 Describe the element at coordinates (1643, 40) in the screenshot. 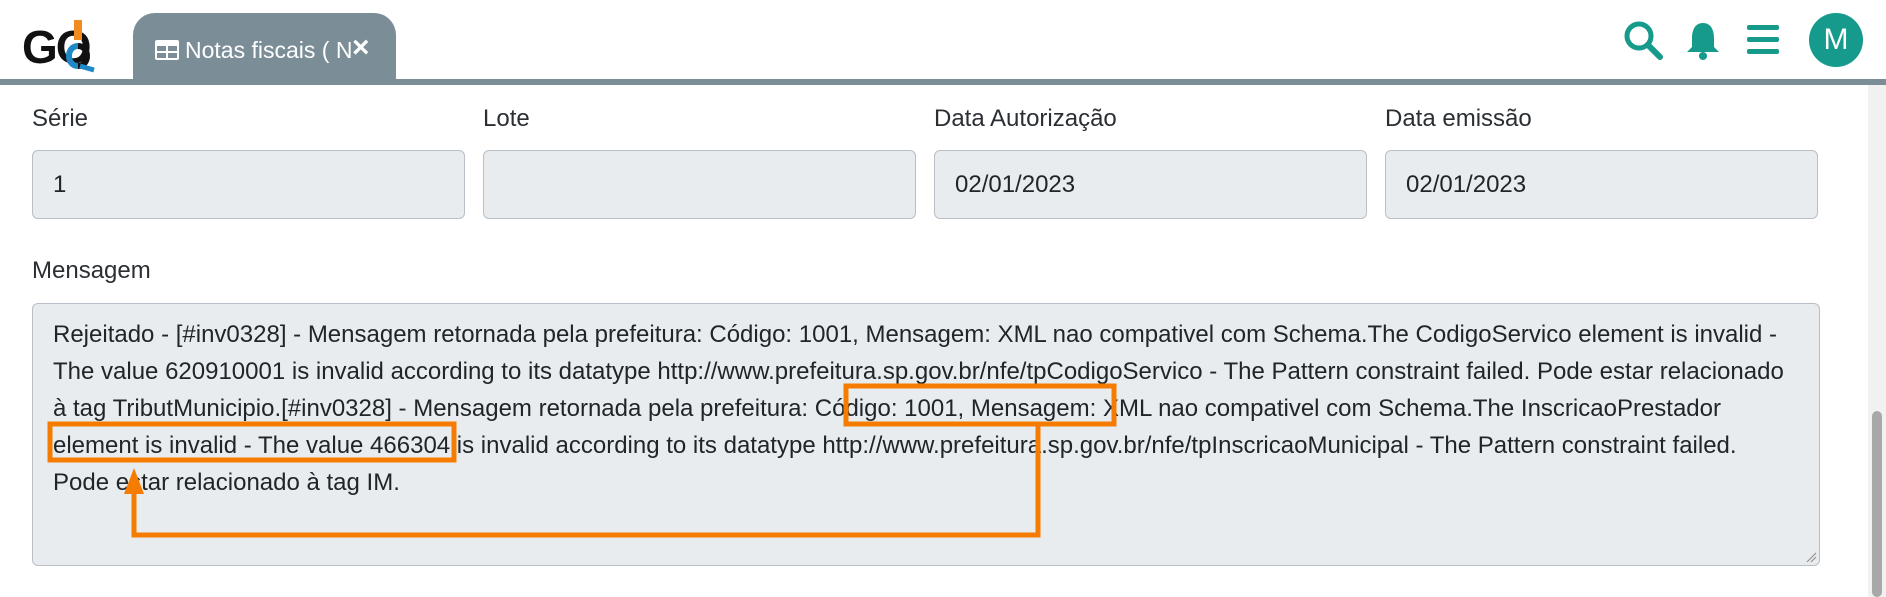

I see `search-icon` at that location.